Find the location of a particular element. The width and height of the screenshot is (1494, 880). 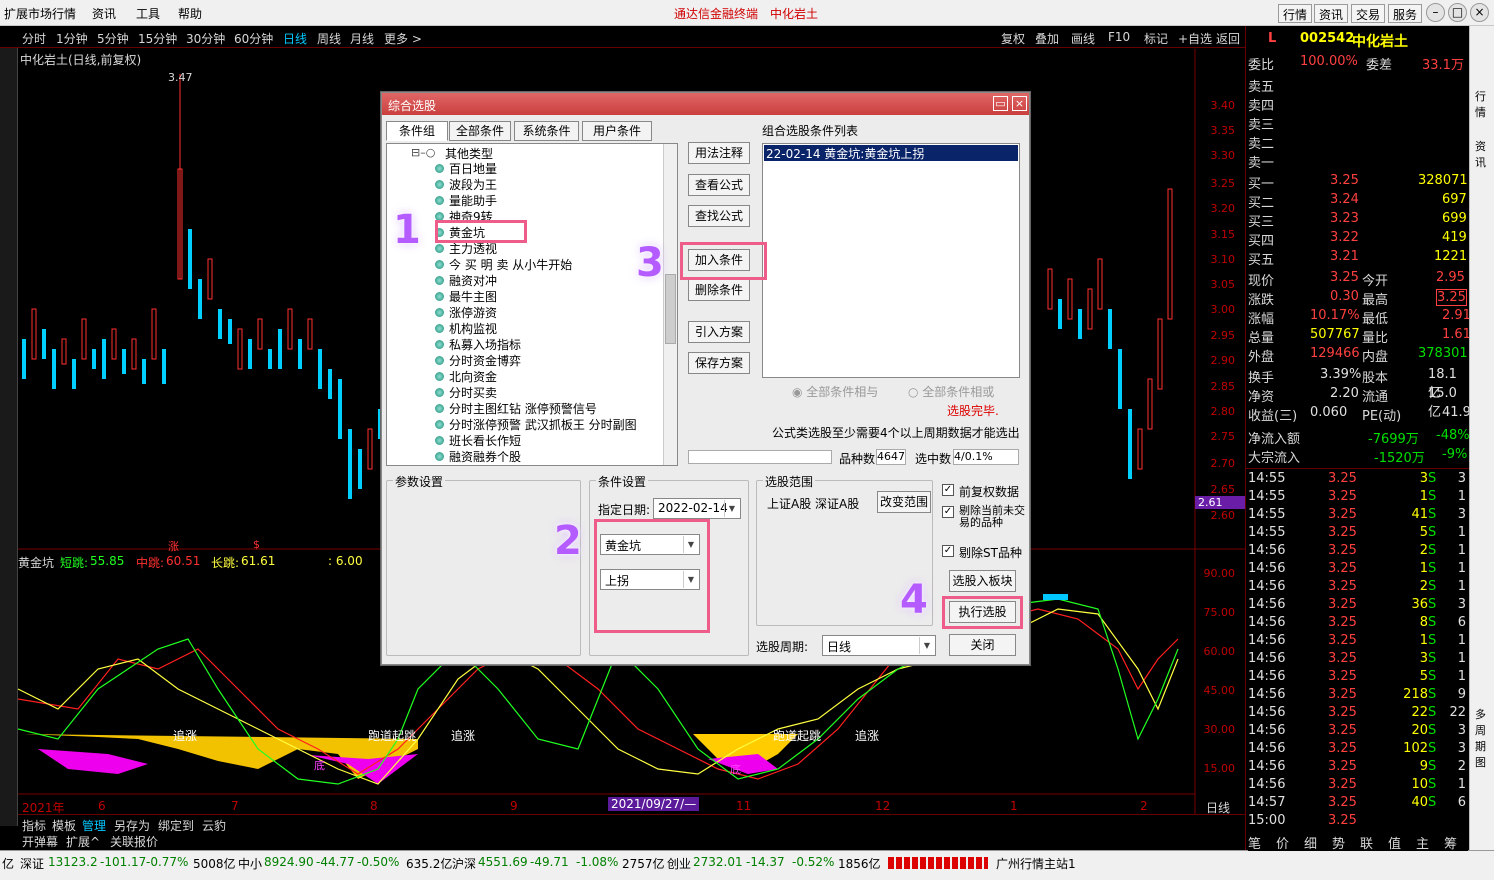

menu-item-news: 资讯 is located at coordinates (104, 13).